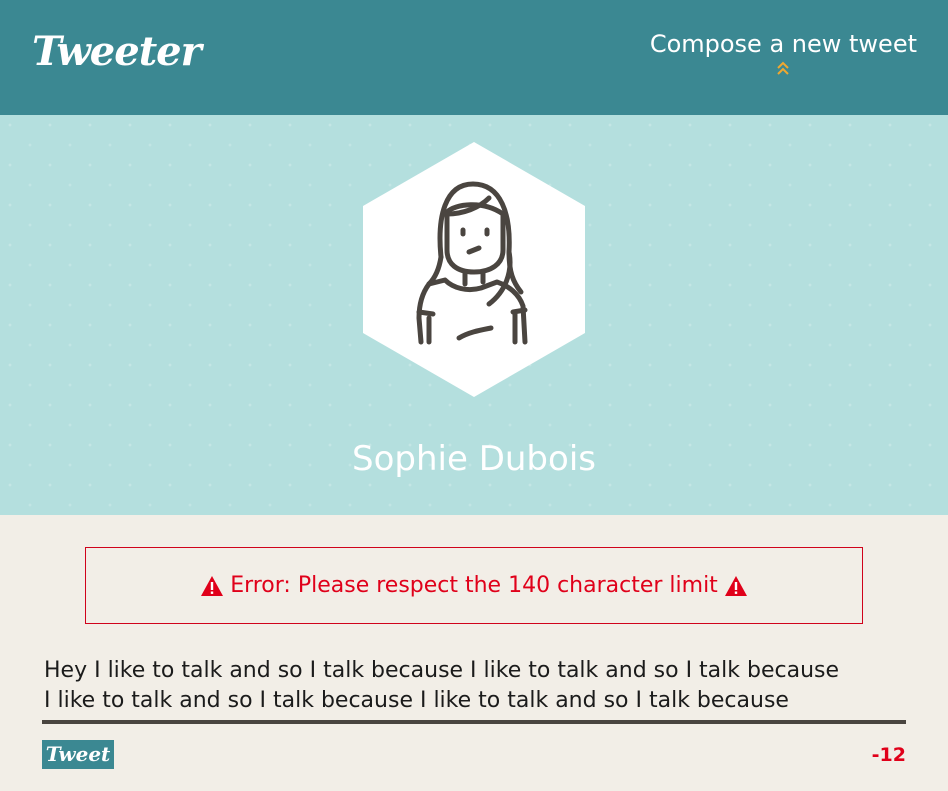  I want to click on compose-label: Compose a new tweet, so click(783, 44).